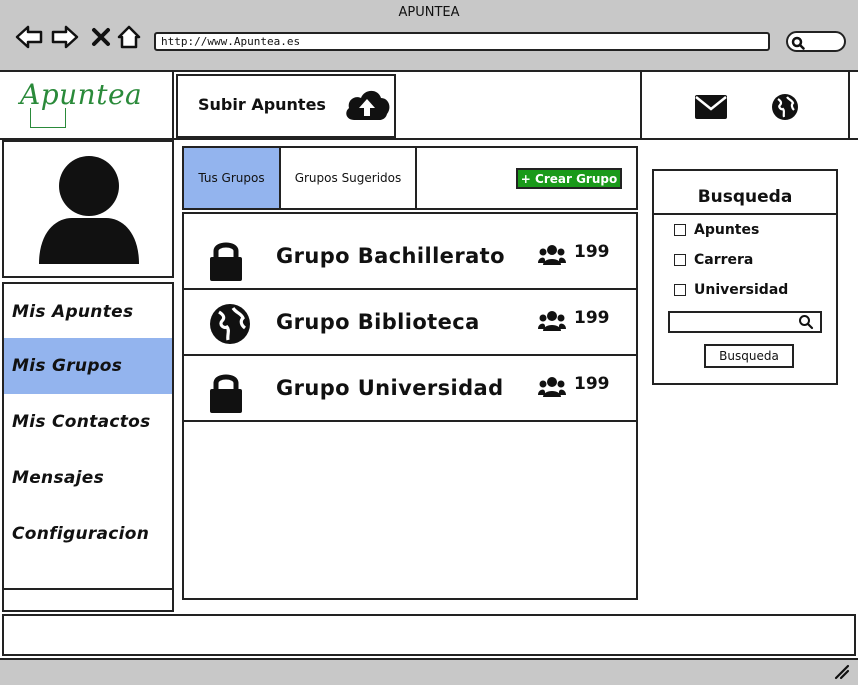  I want to click on filter-label: Carrera, so click(724, 260).